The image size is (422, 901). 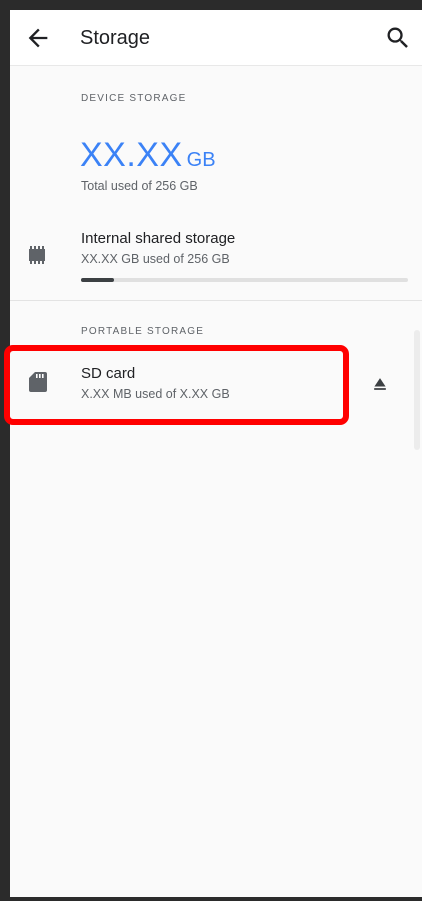 I want to click on storage-used-unit: GB, so click(x=201, y=160).